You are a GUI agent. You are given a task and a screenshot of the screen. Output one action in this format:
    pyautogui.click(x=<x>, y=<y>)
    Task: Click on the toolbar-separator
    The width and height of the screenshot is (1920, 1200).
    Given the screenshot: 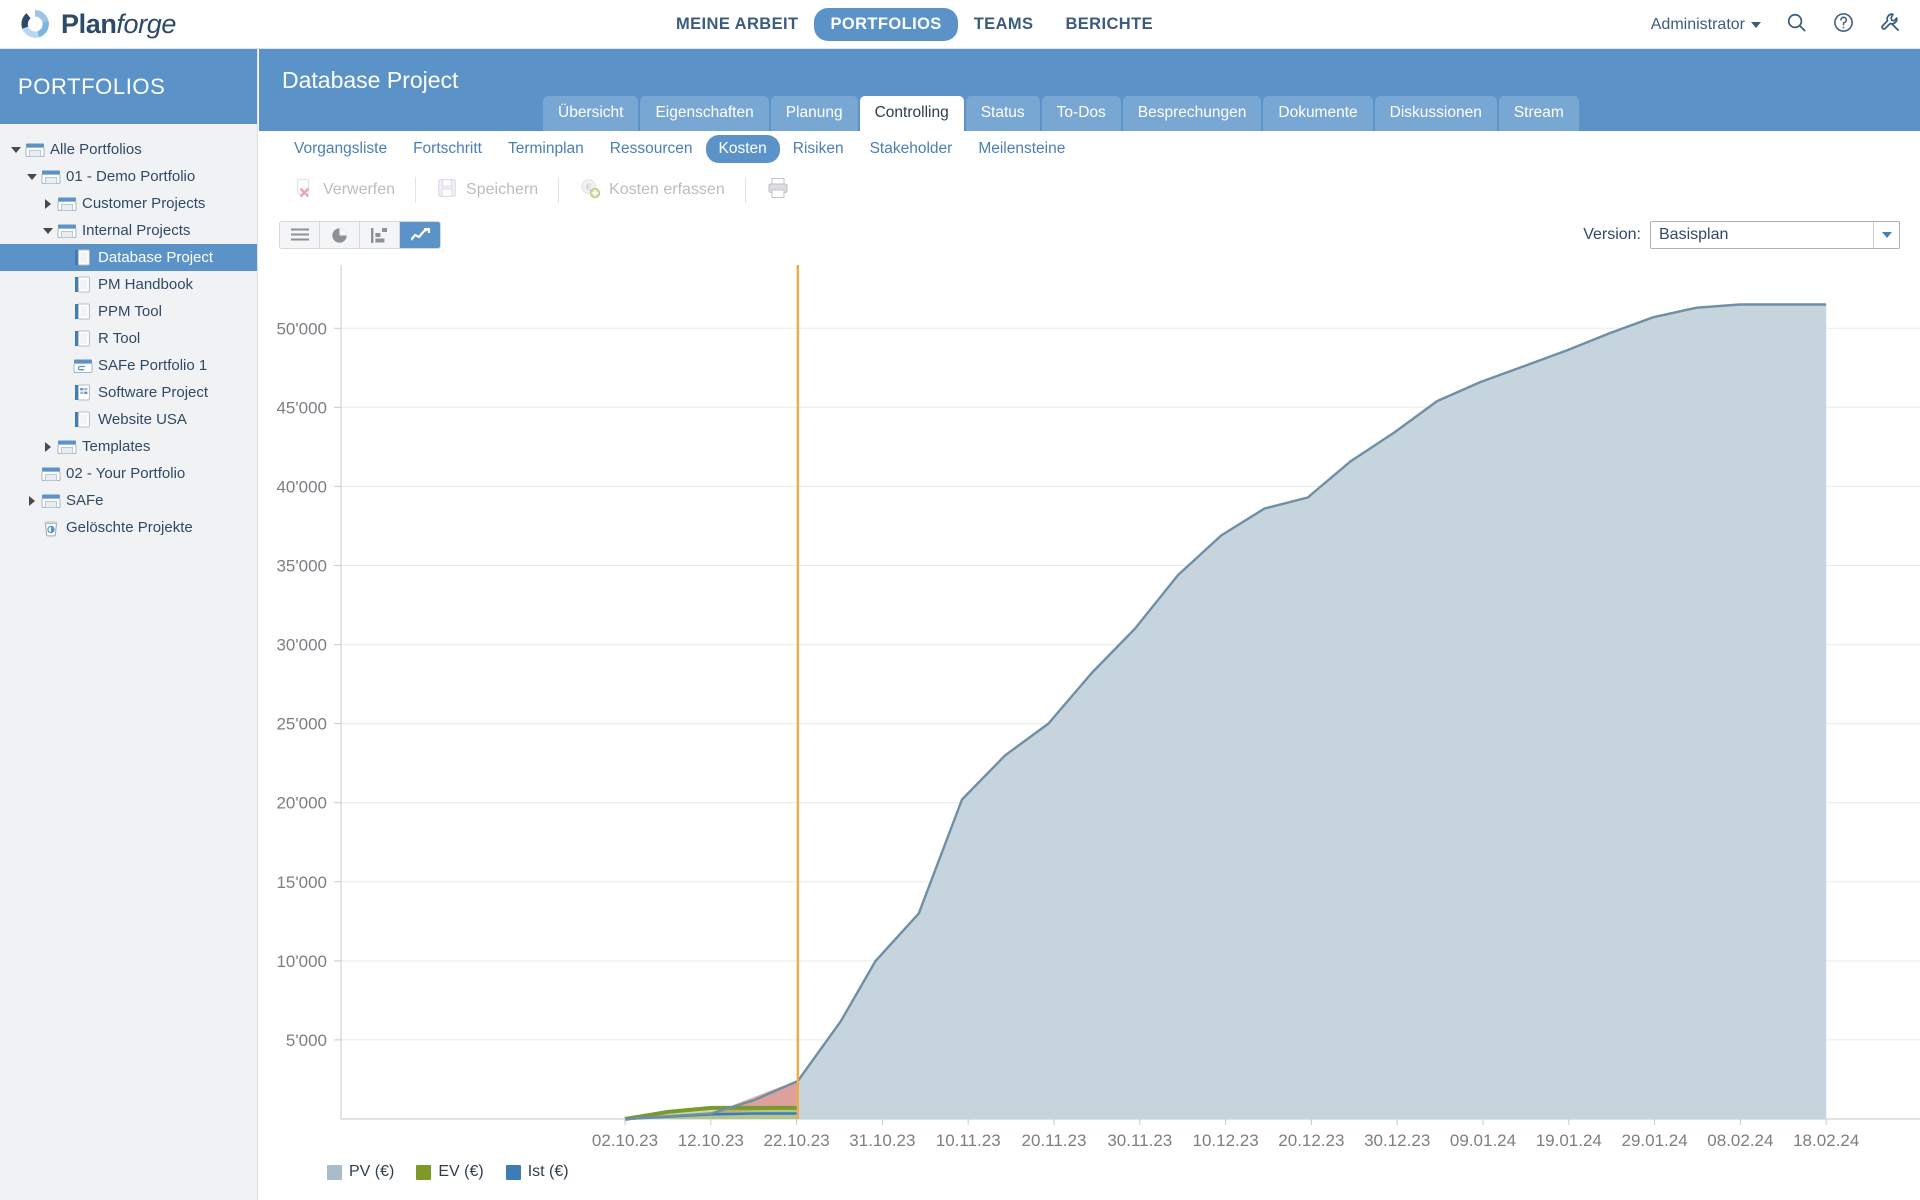 What is the action you would take?
    pyautogui.click(x=559, y=190)
    